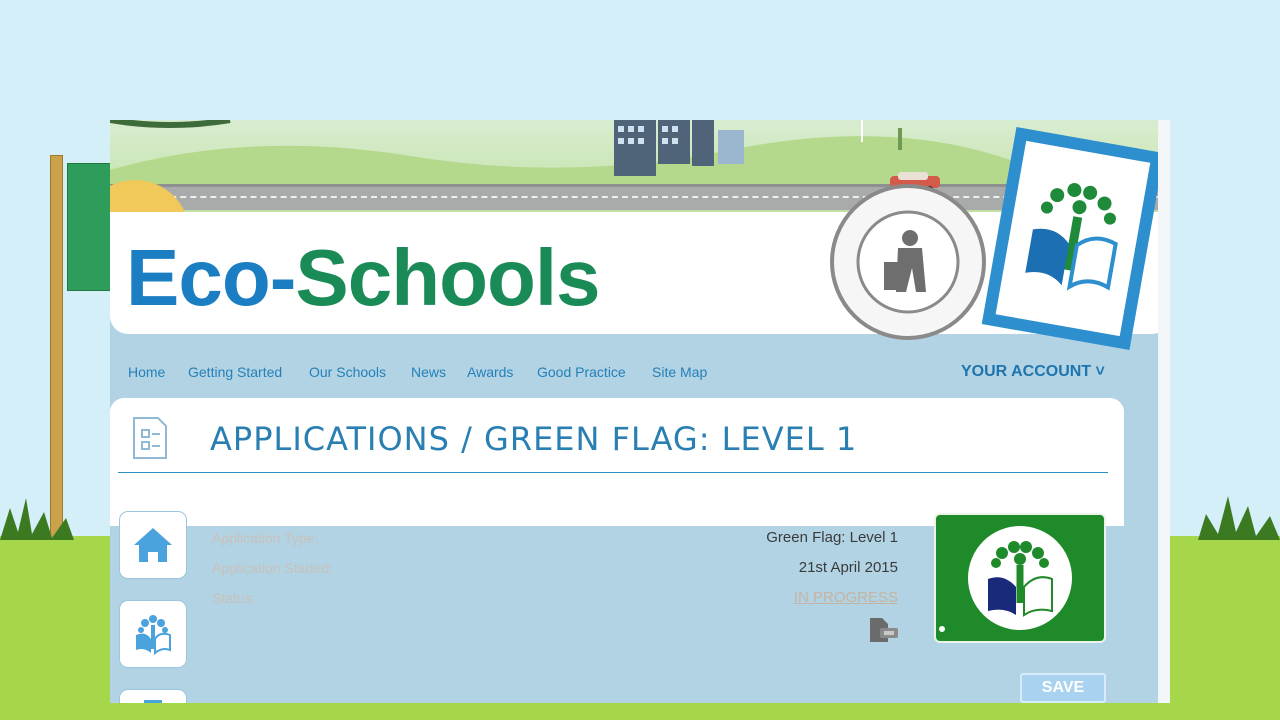  I want to click on pdf-download-icon, so click(884, 630).